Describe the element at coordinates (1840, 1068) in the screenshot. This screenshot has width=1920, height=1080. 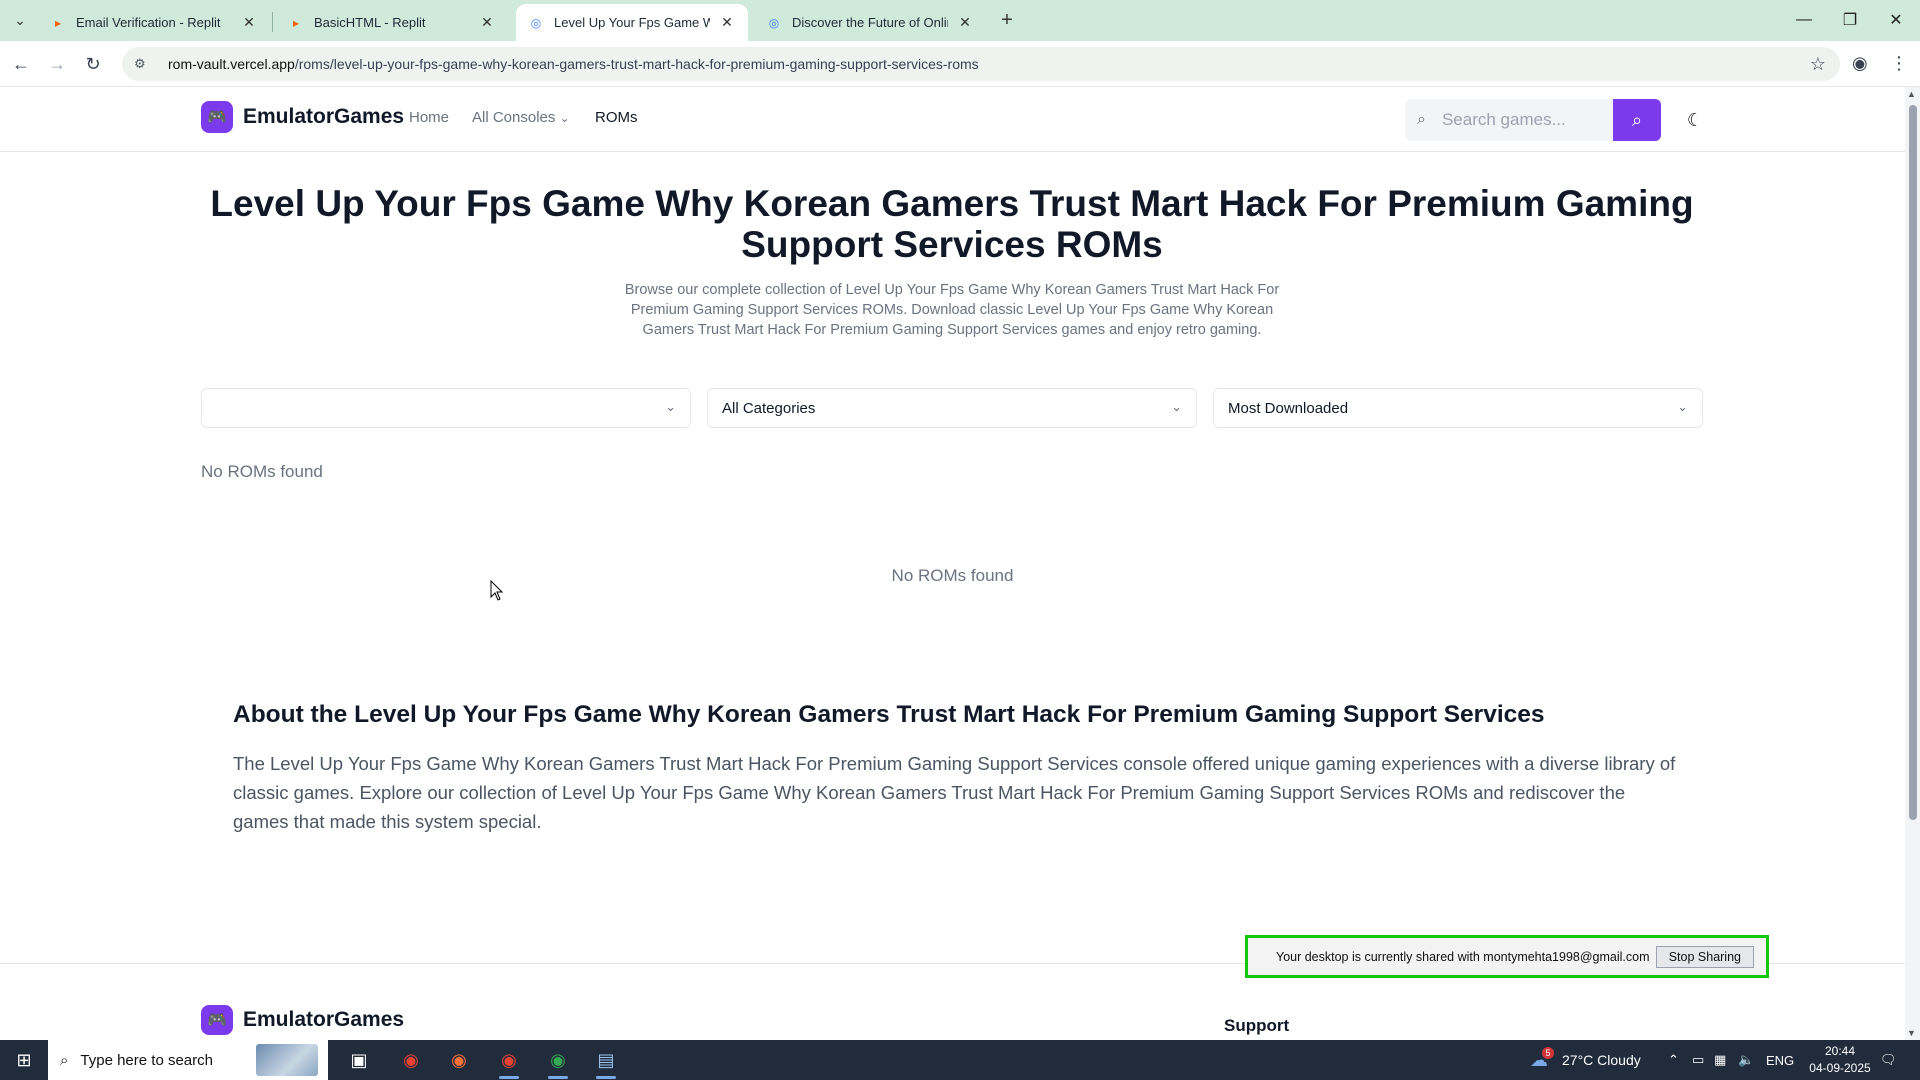
I see `clock-date: 04-09-2025` at that location.